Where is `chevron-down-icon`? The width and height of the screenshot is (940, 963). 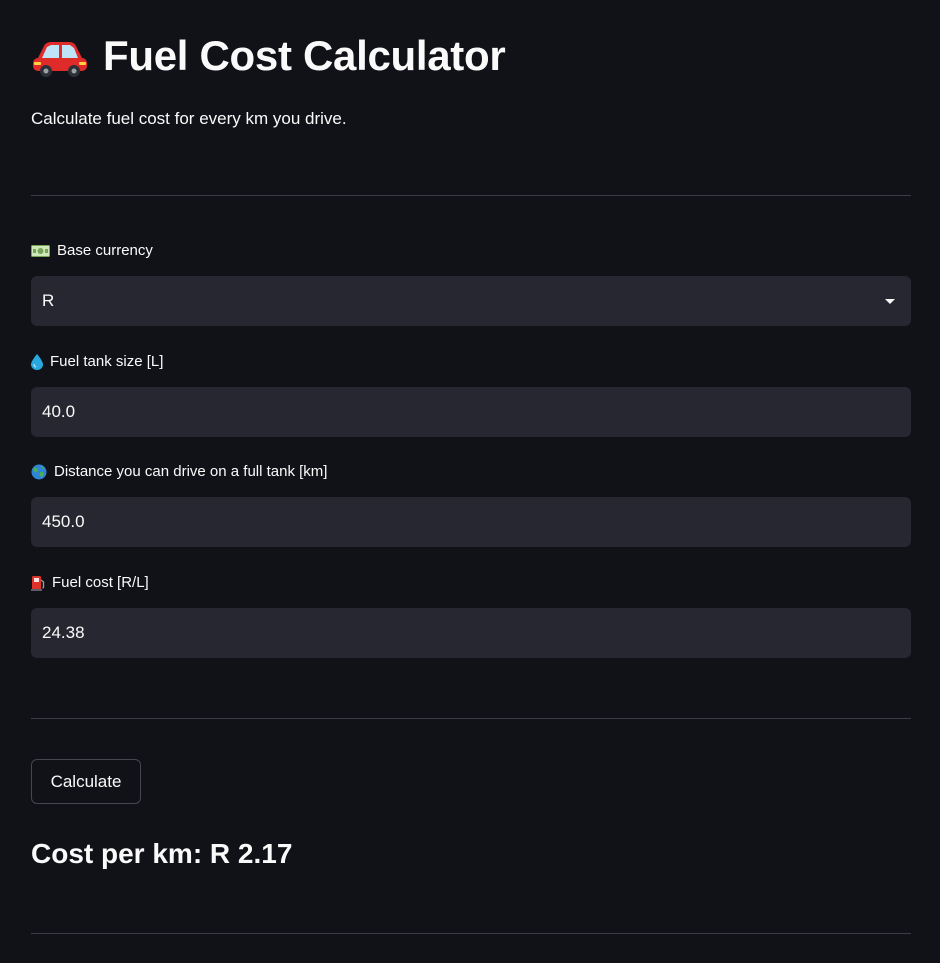 chevron-down-icon is located at coordinates (890, 301).